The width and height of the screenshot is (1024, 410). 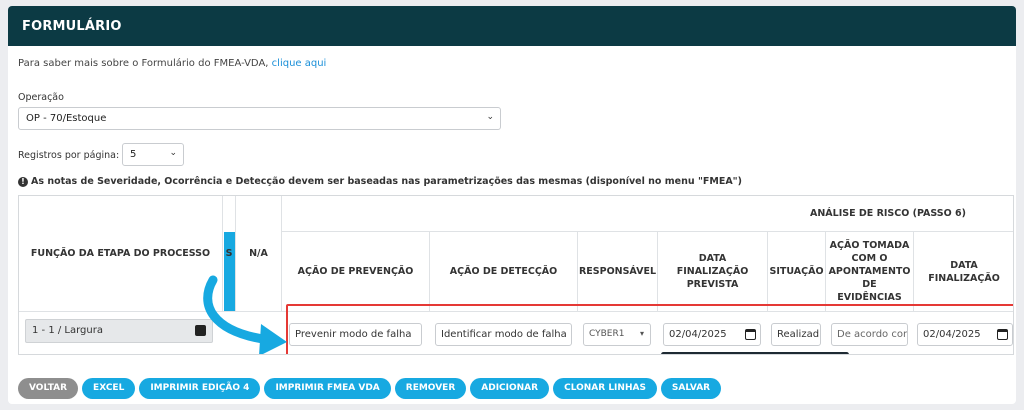 What do you see at coordinates (245, 314) in the screenshot?
I see `arrow-annotation-icon` at bounding box center [245, 314].